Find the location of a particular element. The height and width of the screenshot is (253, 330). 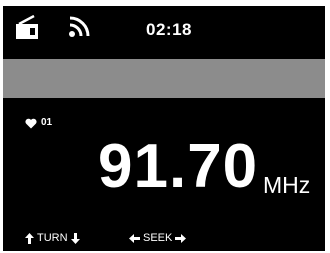

clock-time: 02:18 is located at coordinates (169, 29).